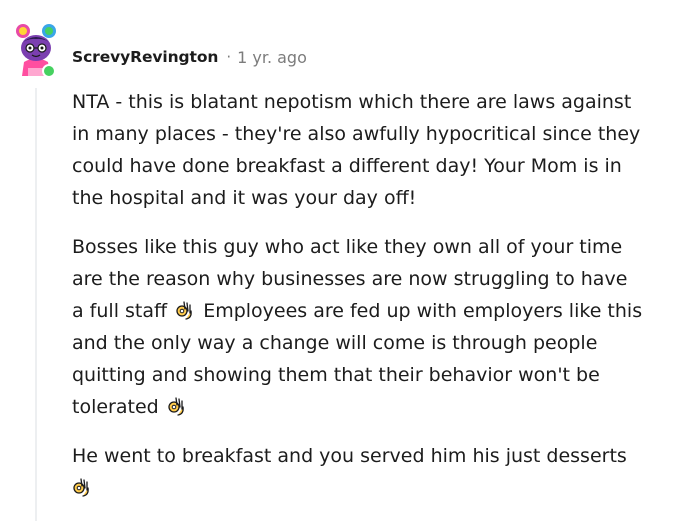 This screenshot has width=700, height=521. Describe the element at coordinates (244, 198) in the screenshot. I see `text-line: the hospital and it was your day off!` at that location.